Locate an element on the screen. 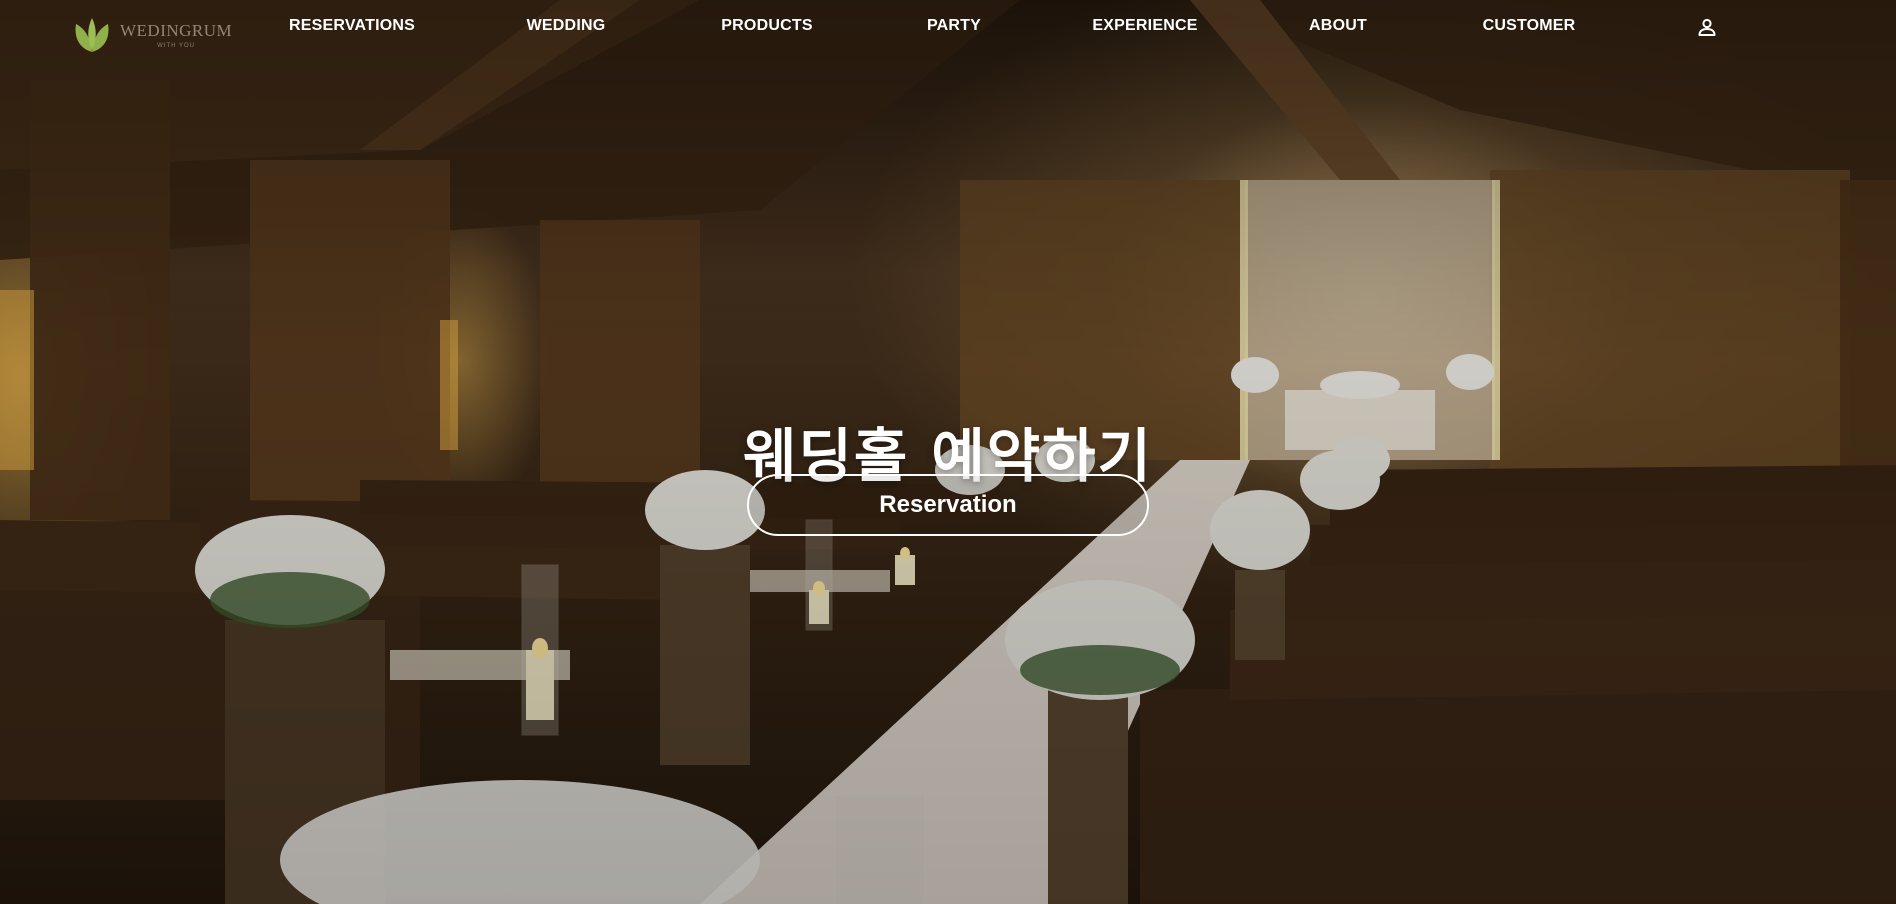 The image size is (1896, 904). reservation-button: Reservation is located at coordinates (948, 505).